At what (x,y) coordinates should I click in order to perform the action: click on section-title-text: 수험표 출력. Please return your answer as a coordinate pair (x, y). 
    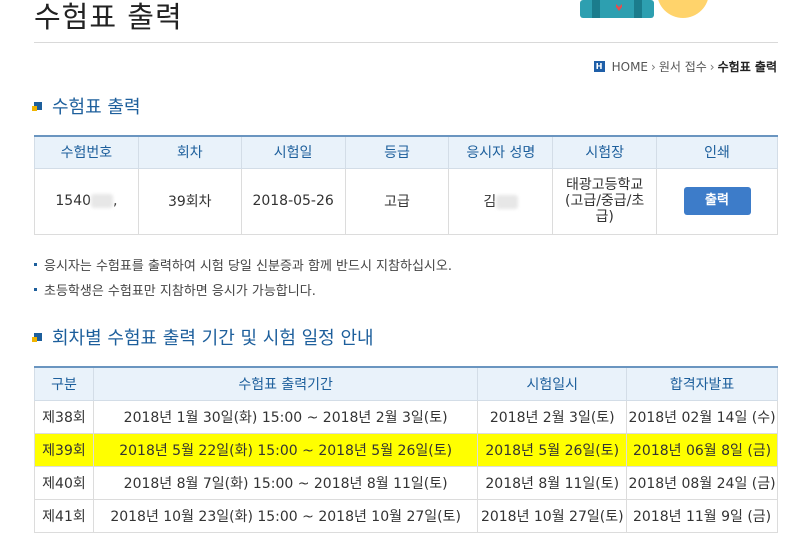
    Looking at the image, I should click on (96, 107).